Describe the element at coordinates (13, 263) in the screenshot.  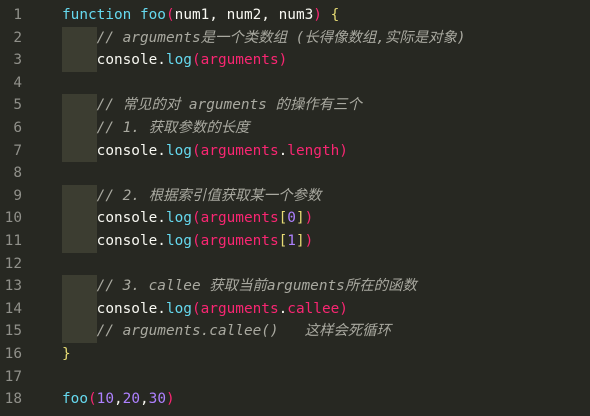
I see `line-number: 12` at that location.